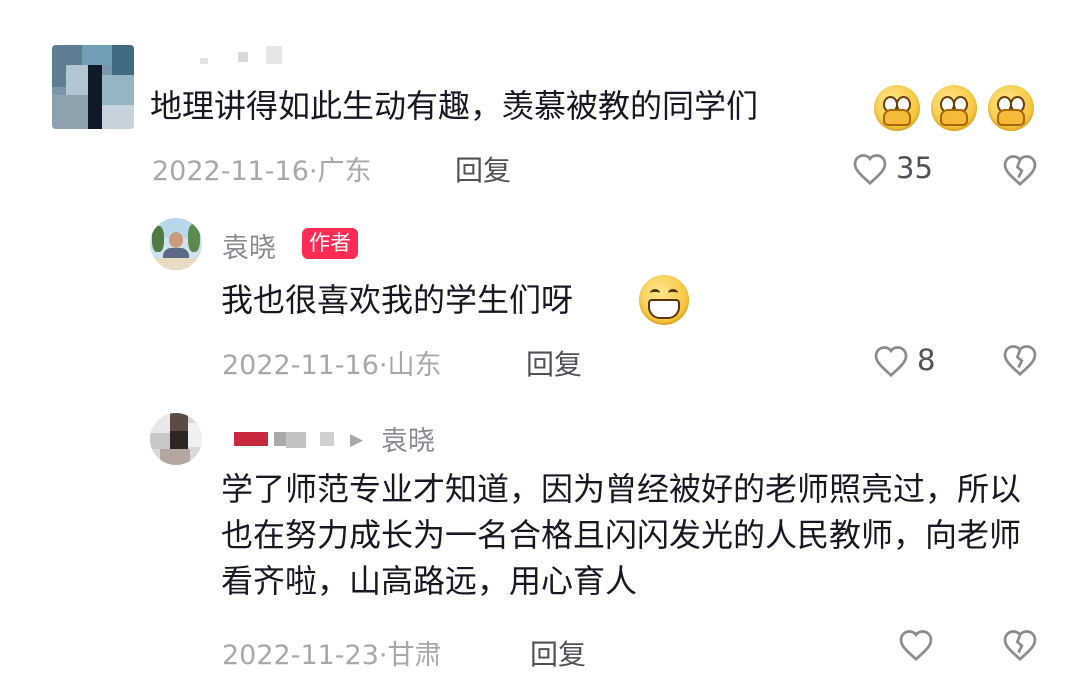  What do you see at coordinates (249, 245) in the screenshot?
I see `author-username: 袁晓` at bounding box center [249, 245].